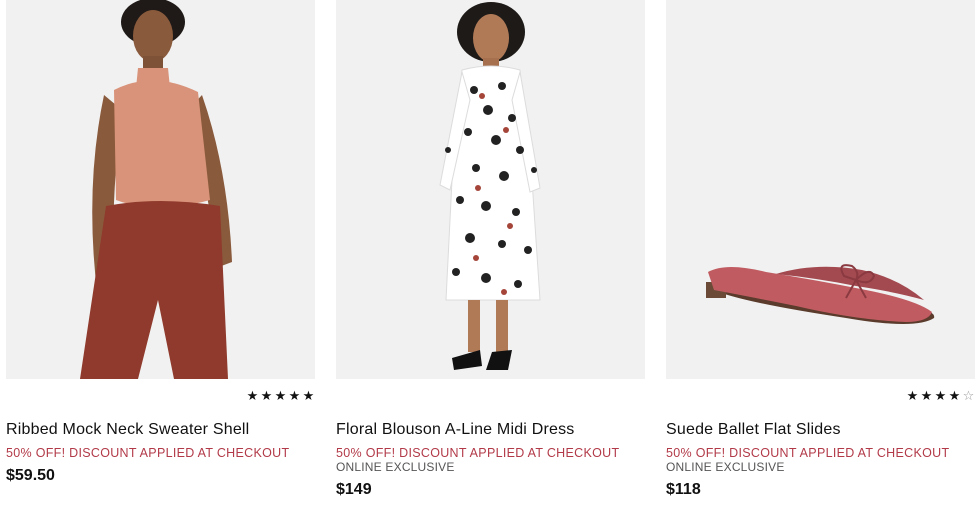 The width and height of the screenshot is (978, 510). What do you see at coordinates (455, 430) in the screenshot?
I see `product-name: Floral Blouson A-Line Midi Dress` at bounding box center [455, 430].